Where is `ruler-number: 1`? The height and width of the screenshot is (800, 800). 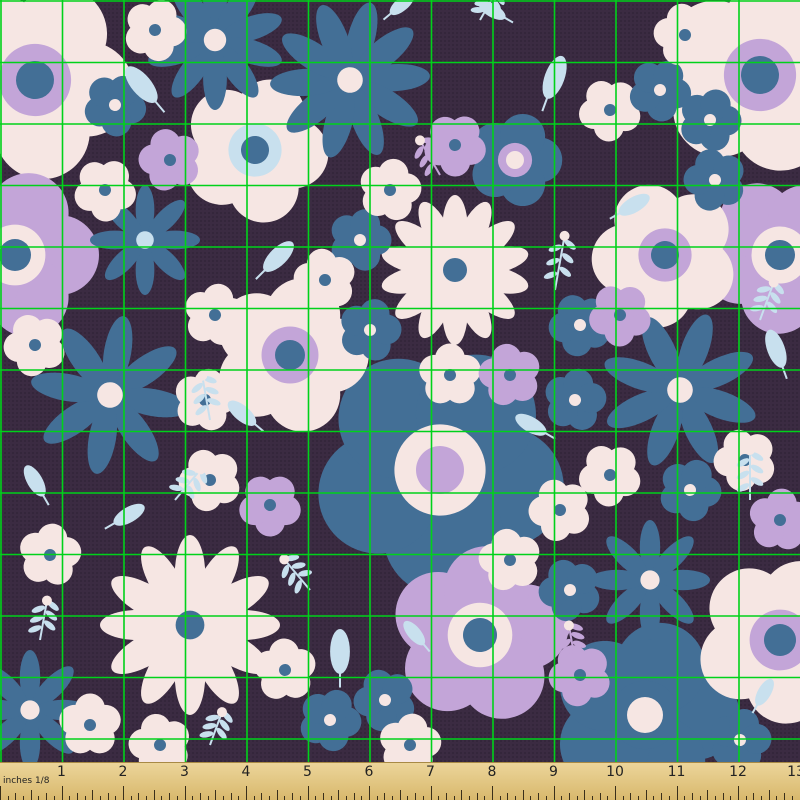 ruler-number: 1 is located at coordinates (61, 772).